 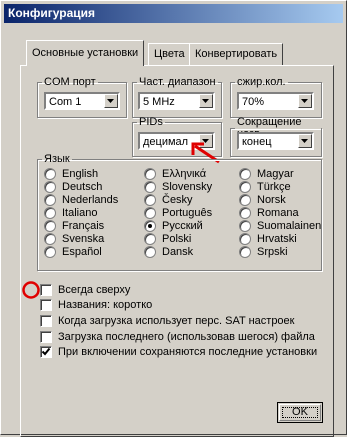 I want to click on freq-range-label: Част. диапазон, so click(x=177, y=82).